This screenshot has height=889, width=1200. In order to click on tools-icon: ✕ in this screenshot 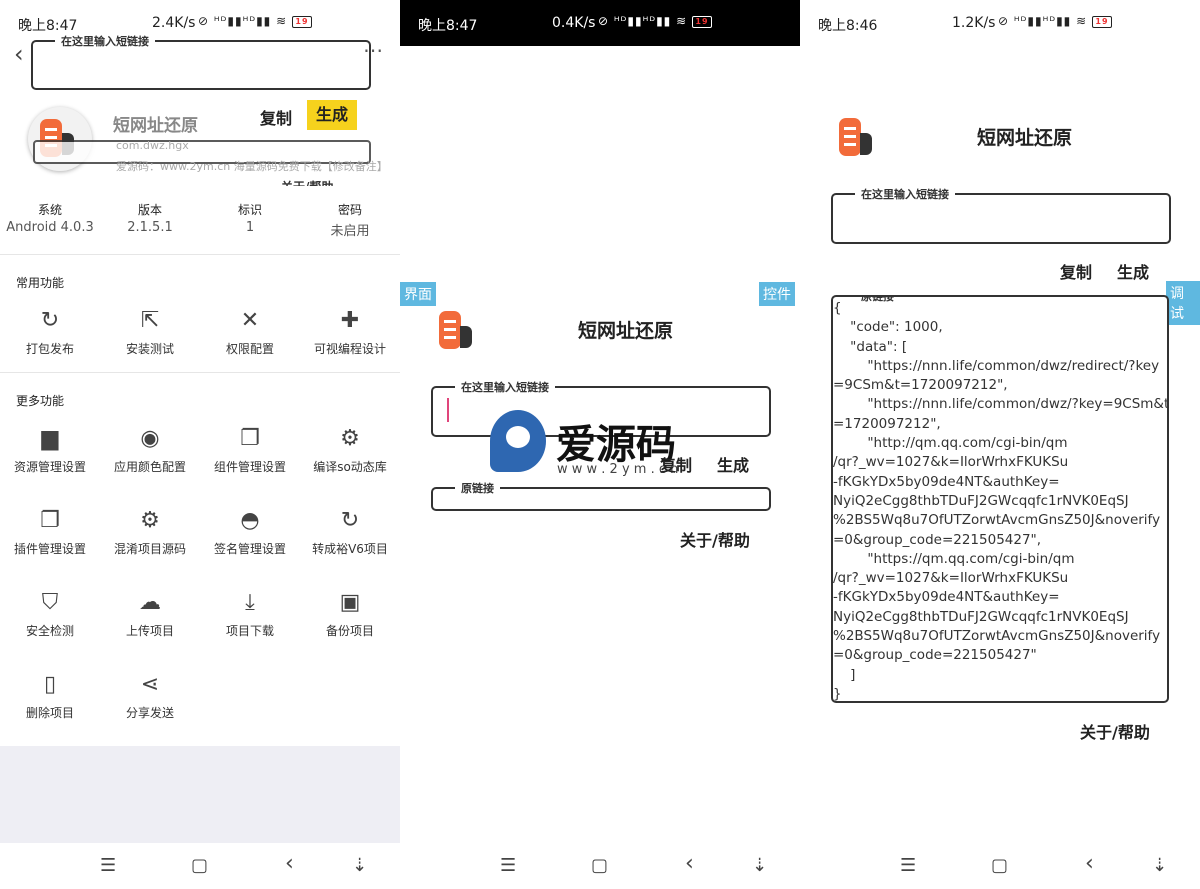, I will do `click(250, 320)`.